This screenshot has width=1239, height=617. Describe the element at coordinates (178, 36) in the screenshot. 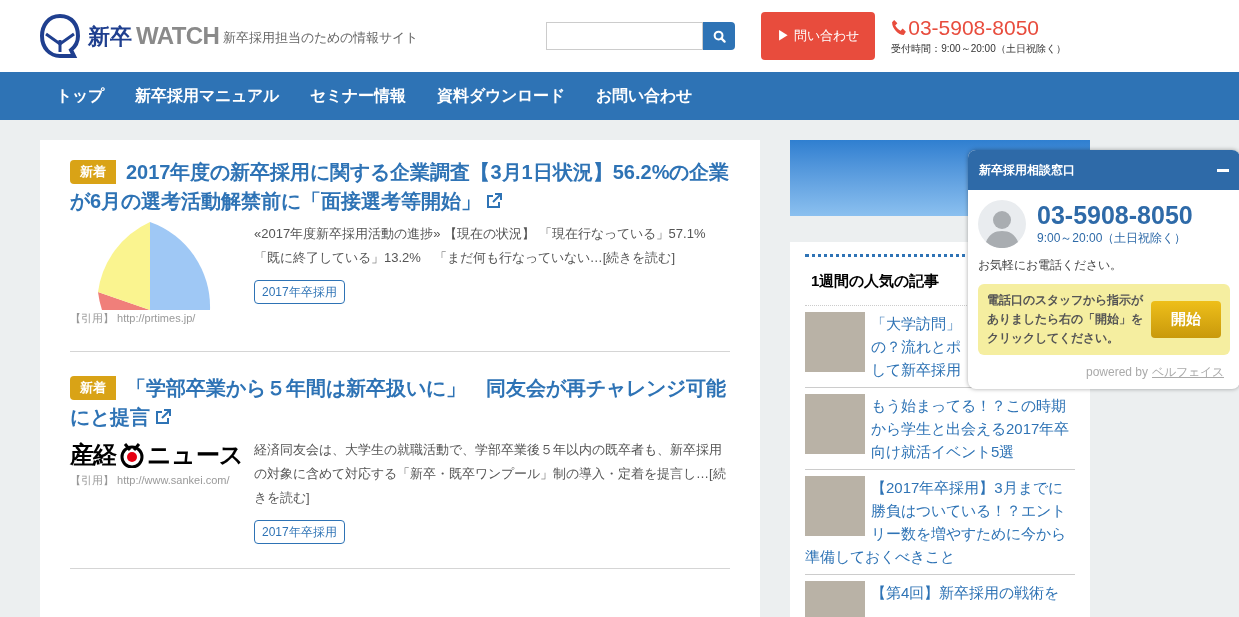

I see `logo-text: WATCH` at that location.